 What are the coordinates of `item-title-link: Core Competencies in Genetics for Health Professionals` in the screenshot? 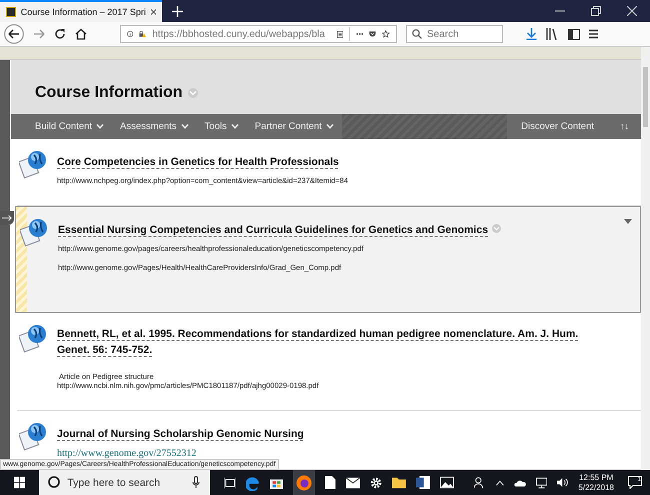 It's located at (198, 162).